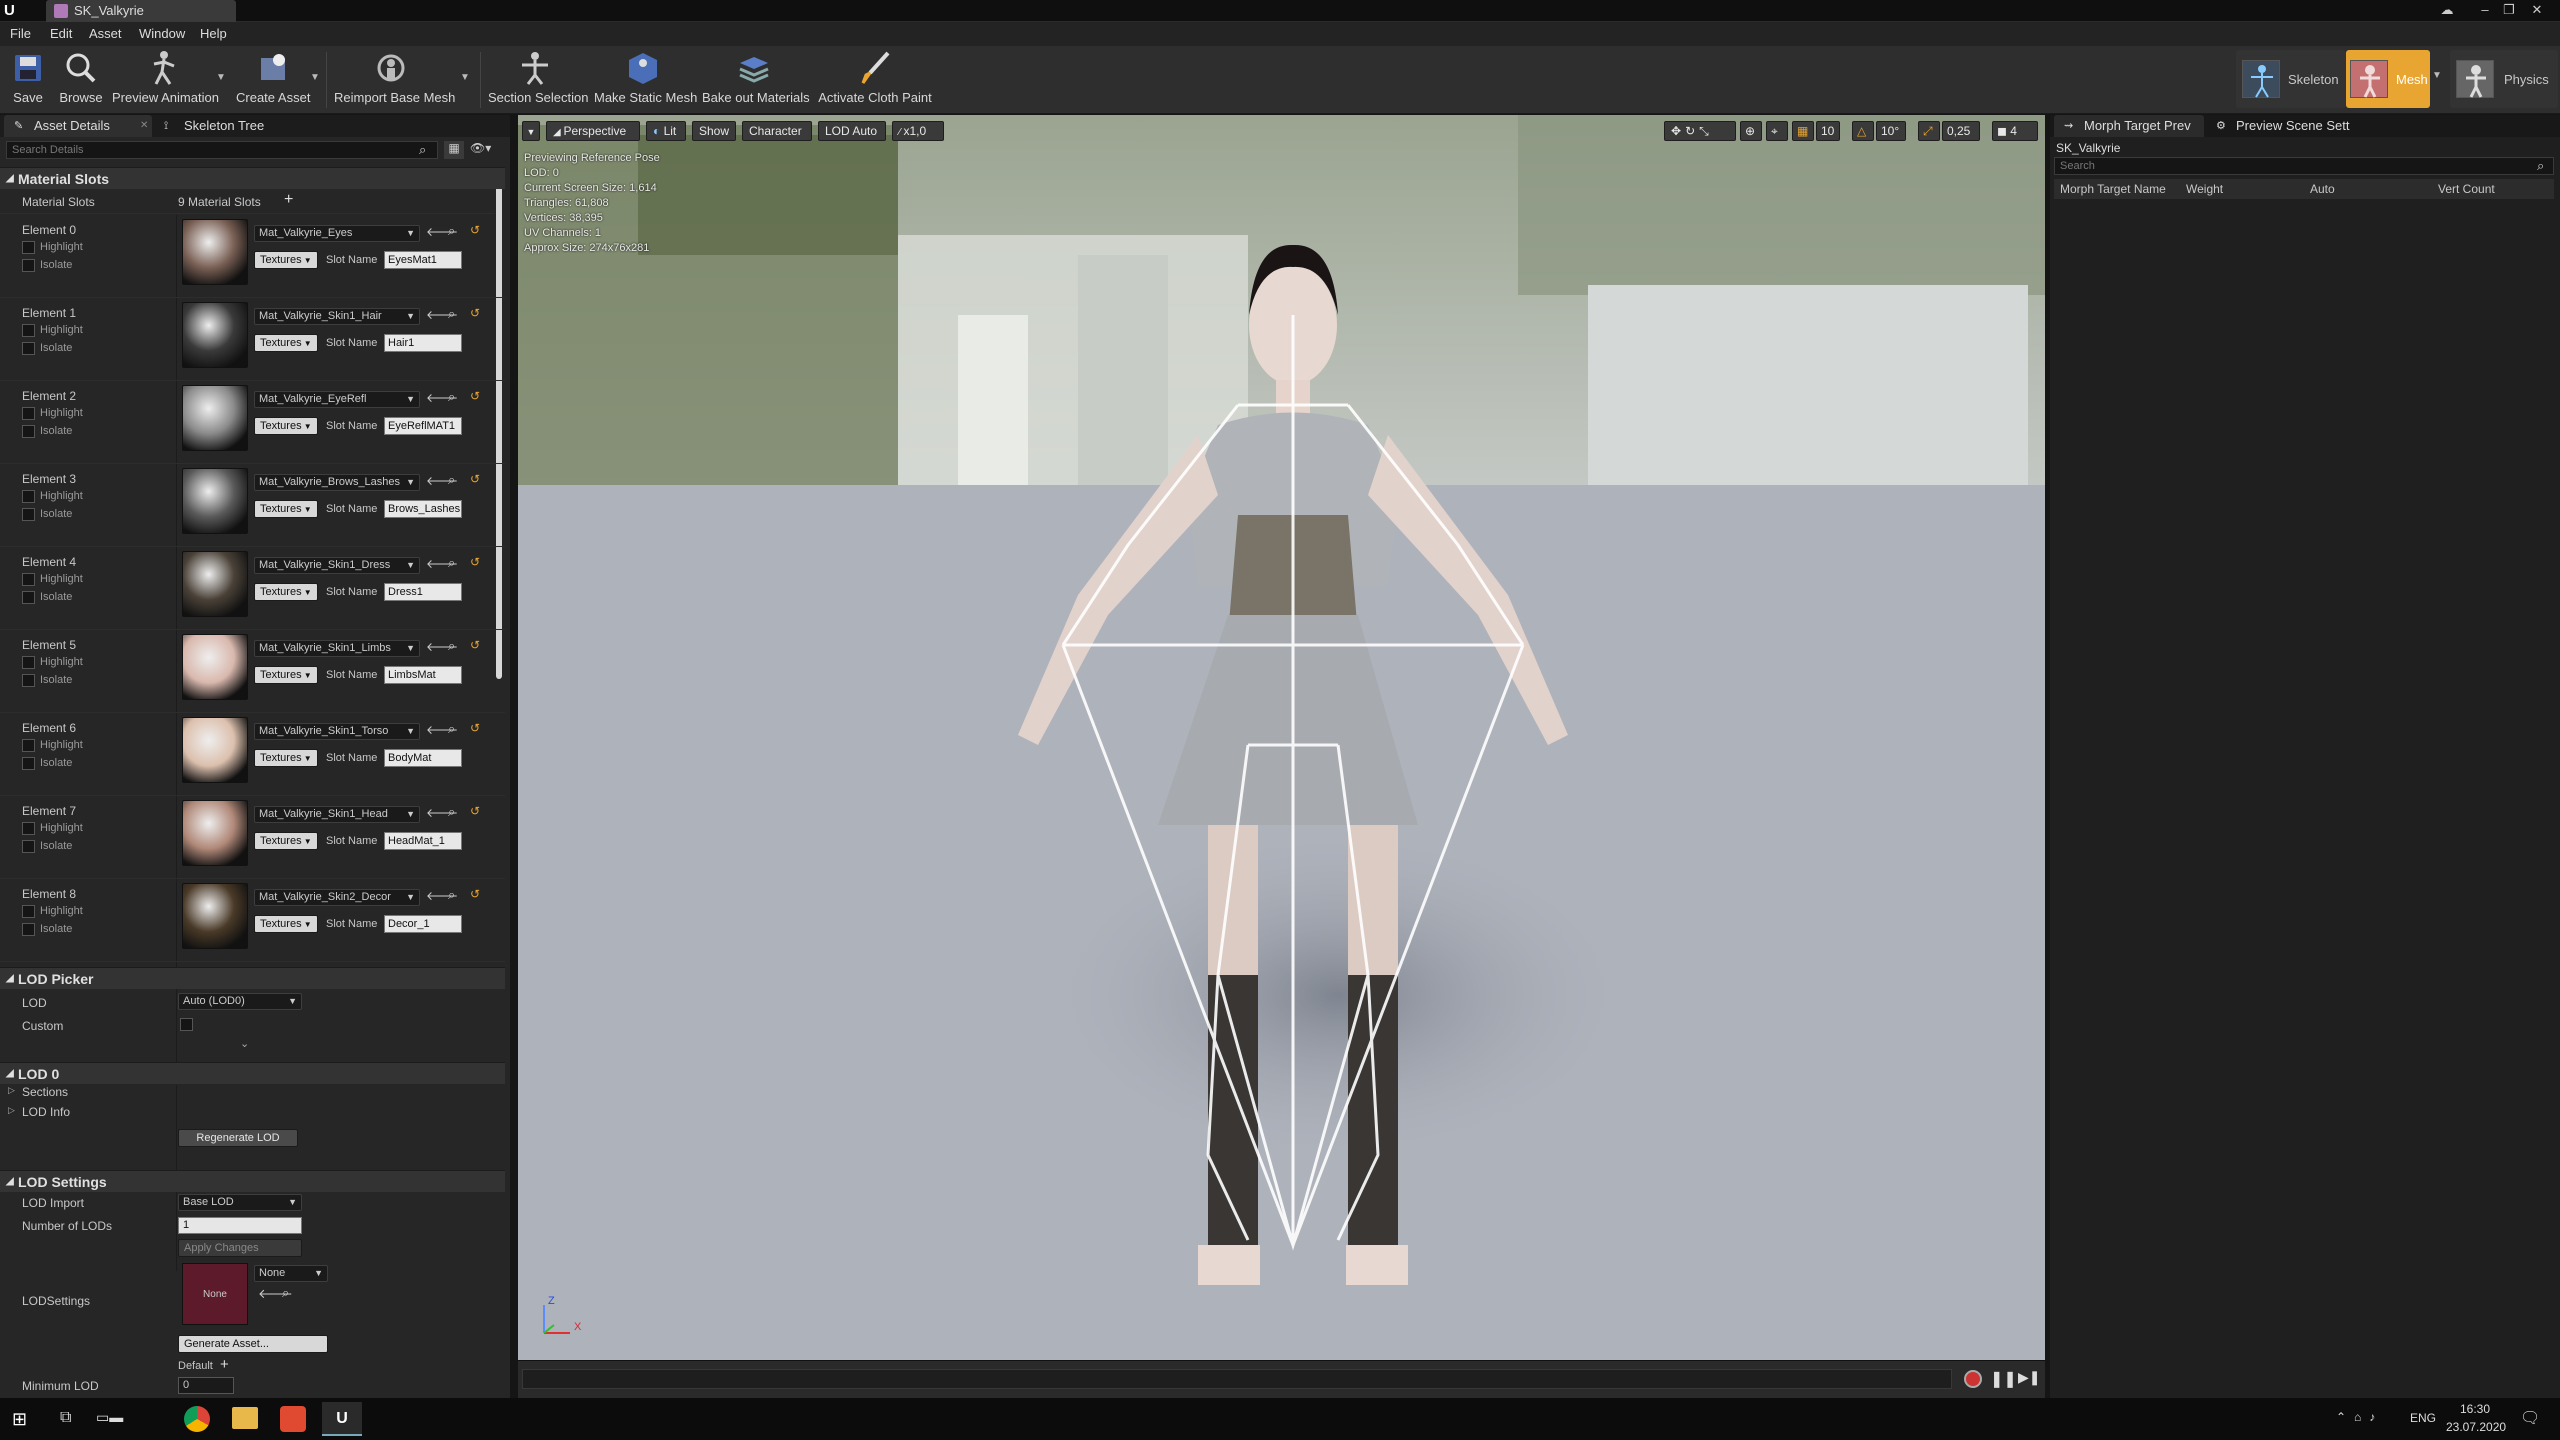  What do you see at coordinates (165, 79) in the screenshot?
I see `preview-animation-button: Preview Animation` at bounding box center [165, 79].